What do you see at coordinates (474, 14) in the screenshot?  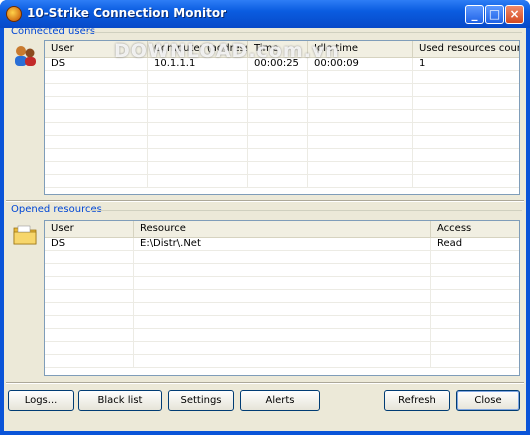 I see `minimize-button: _` at bounding box center [474, 14].